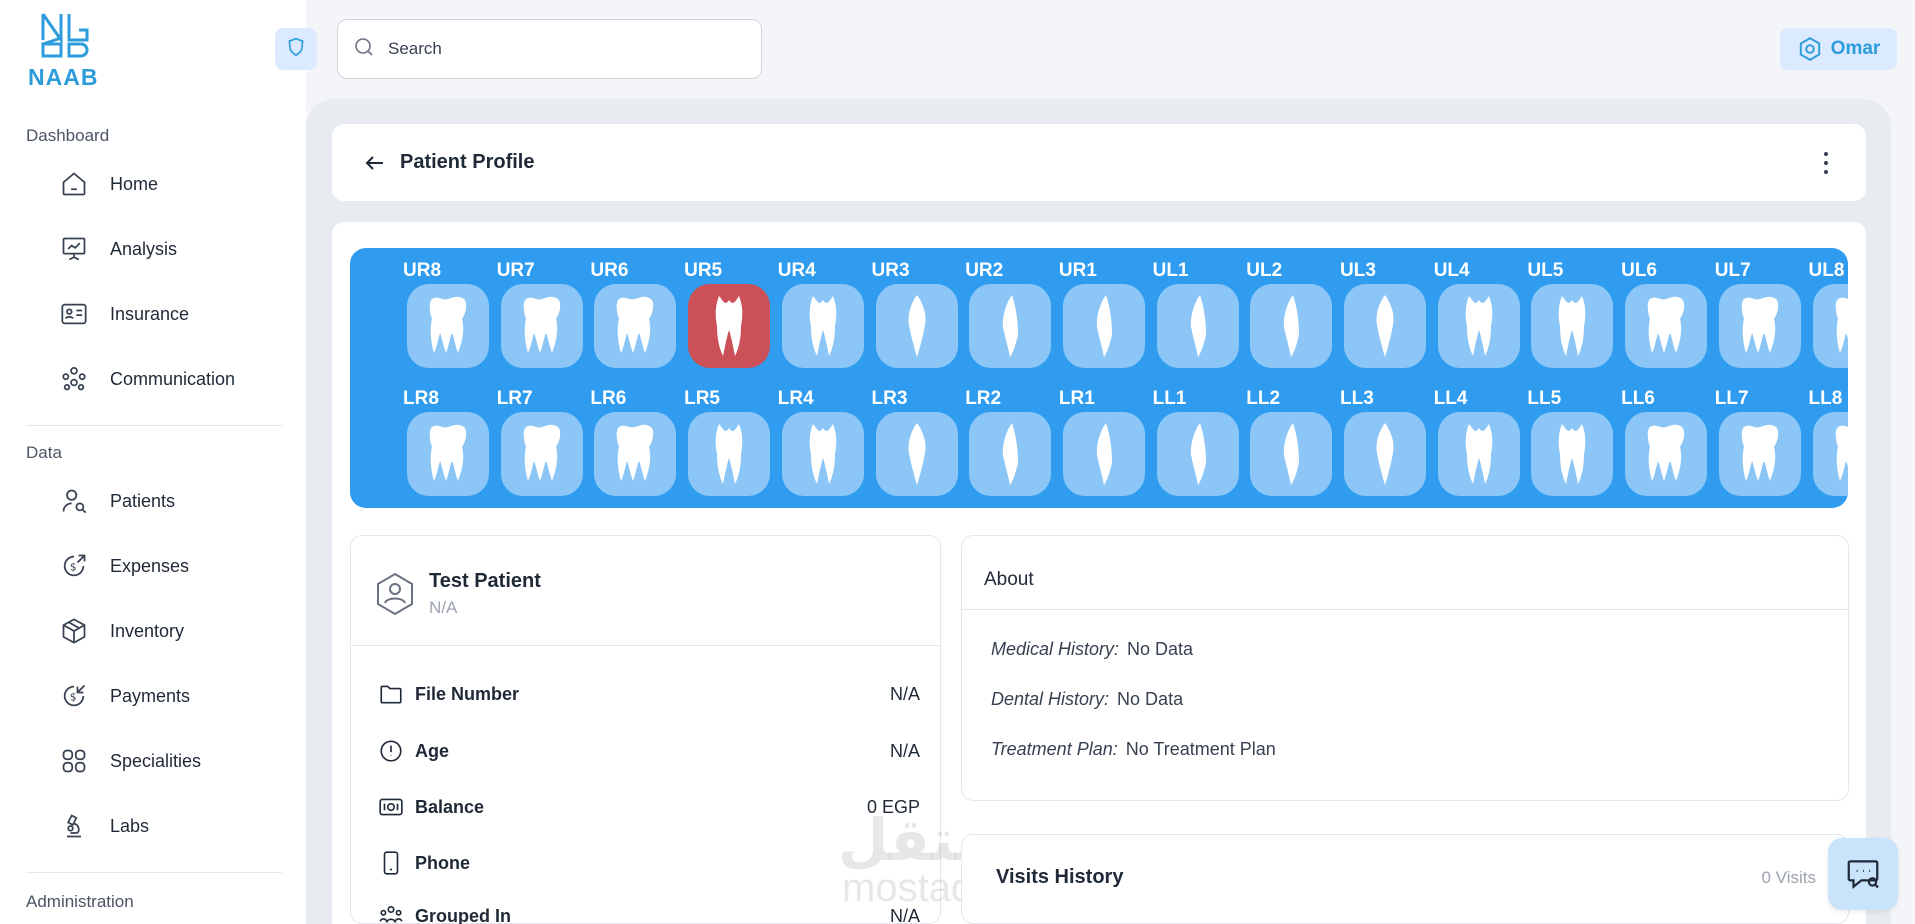 This screenshot has width=1915, height=924. Describe the element at coordinates (154, 872) in the screenshot. I see `sidebar-divider` at that location.